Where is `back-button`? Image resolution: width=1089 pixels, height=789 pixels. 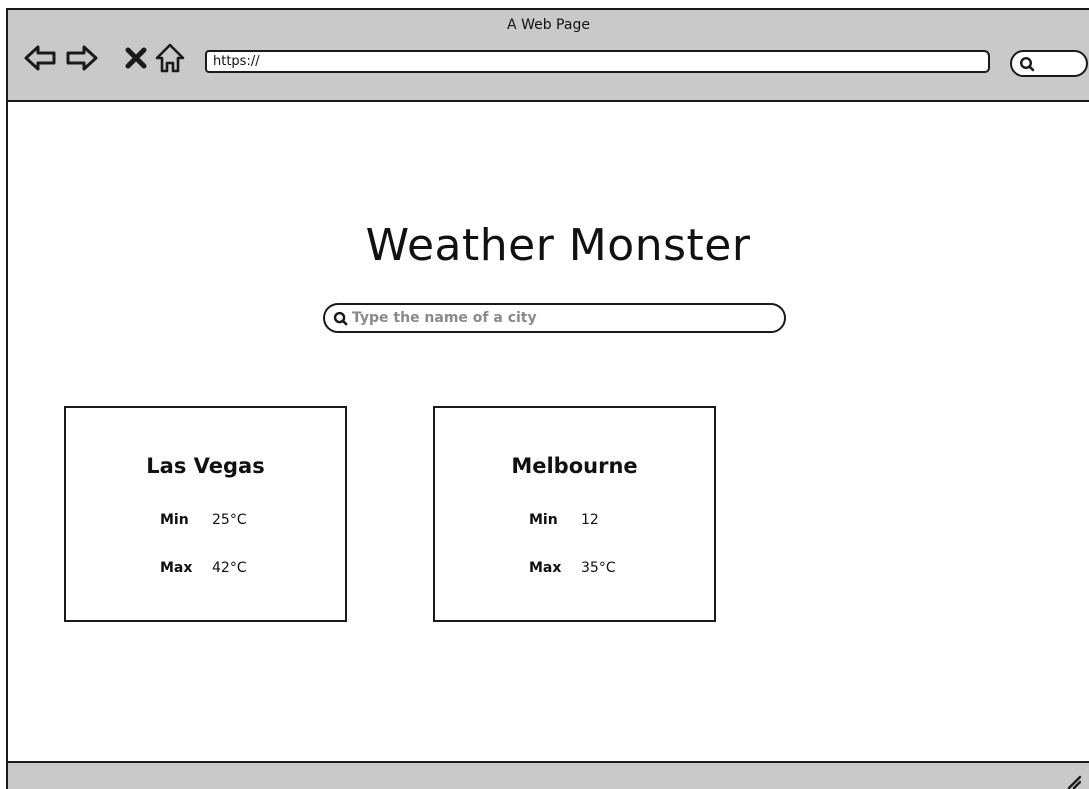
back-button is located at coordinates (40, 58).